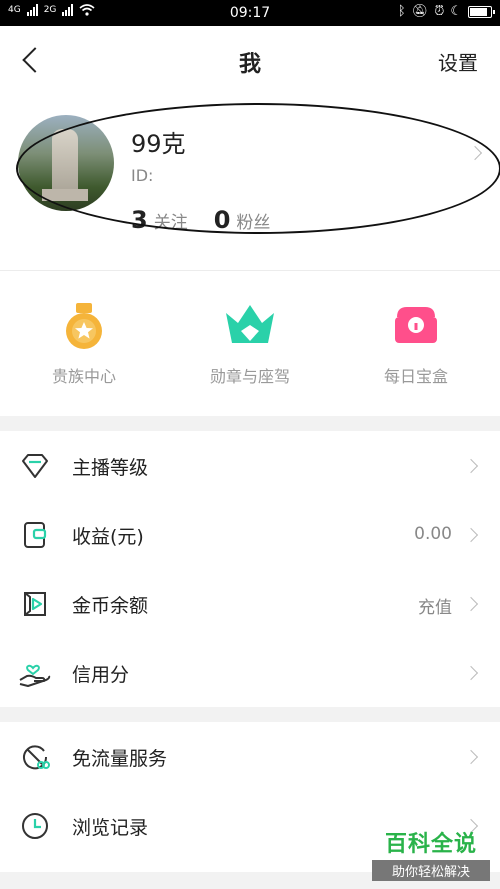 The width and height of the screenshot is (500, 889). What do you see at coordinates (249, 64) in the screenshot?
I see `page-title: 我` at bounding box center [249, 64].